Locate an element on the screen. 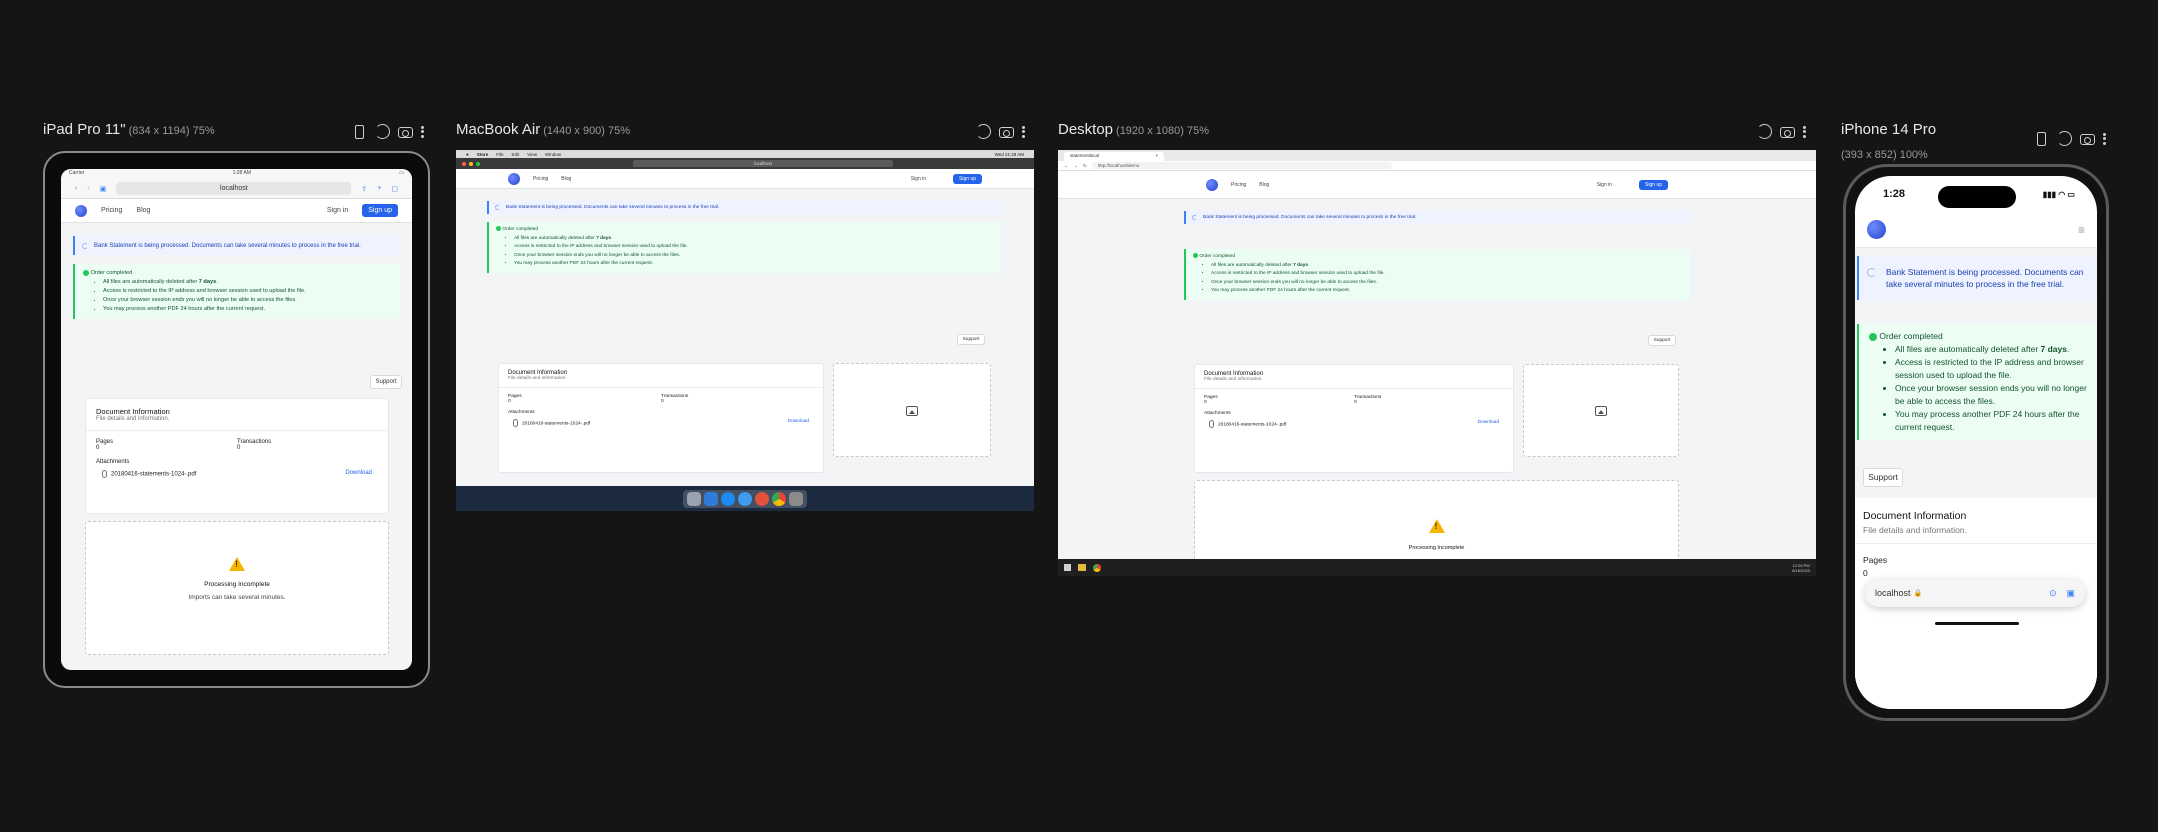  menu-item: File is located at coordinates (499, 154).